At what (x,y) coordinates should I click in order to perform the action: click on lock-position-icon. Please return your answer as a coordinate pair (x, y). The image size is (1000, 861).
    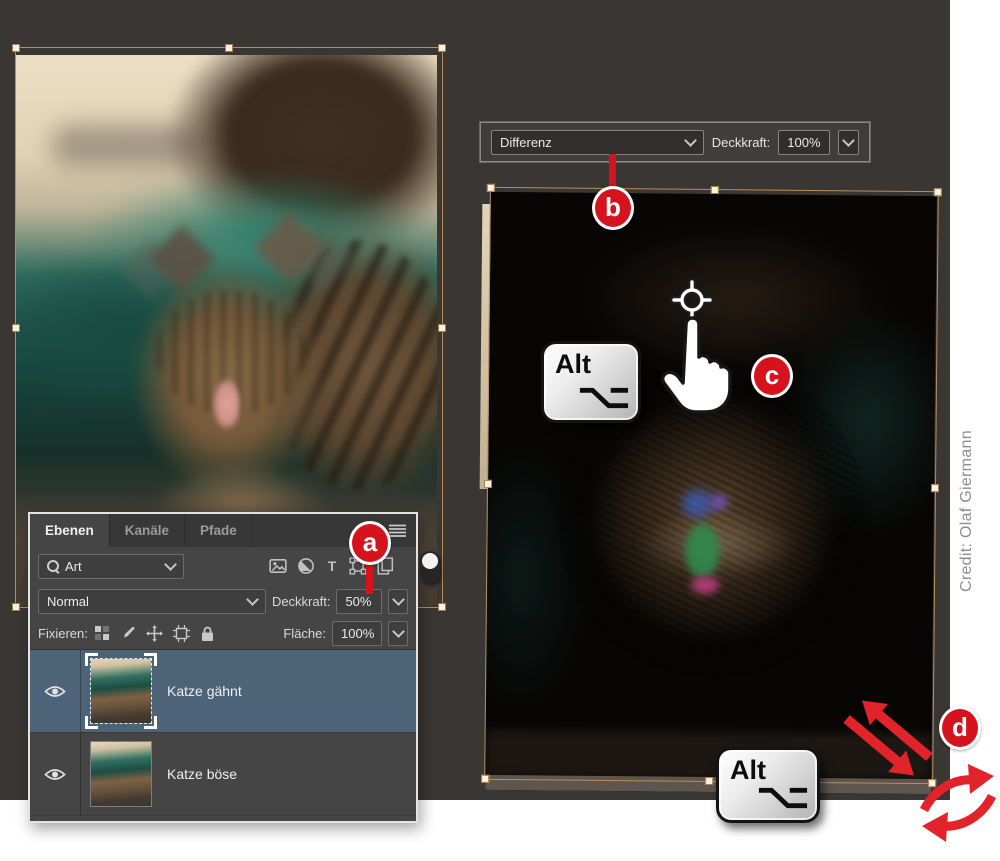
    Looking at the image, I should click on (154, 633).